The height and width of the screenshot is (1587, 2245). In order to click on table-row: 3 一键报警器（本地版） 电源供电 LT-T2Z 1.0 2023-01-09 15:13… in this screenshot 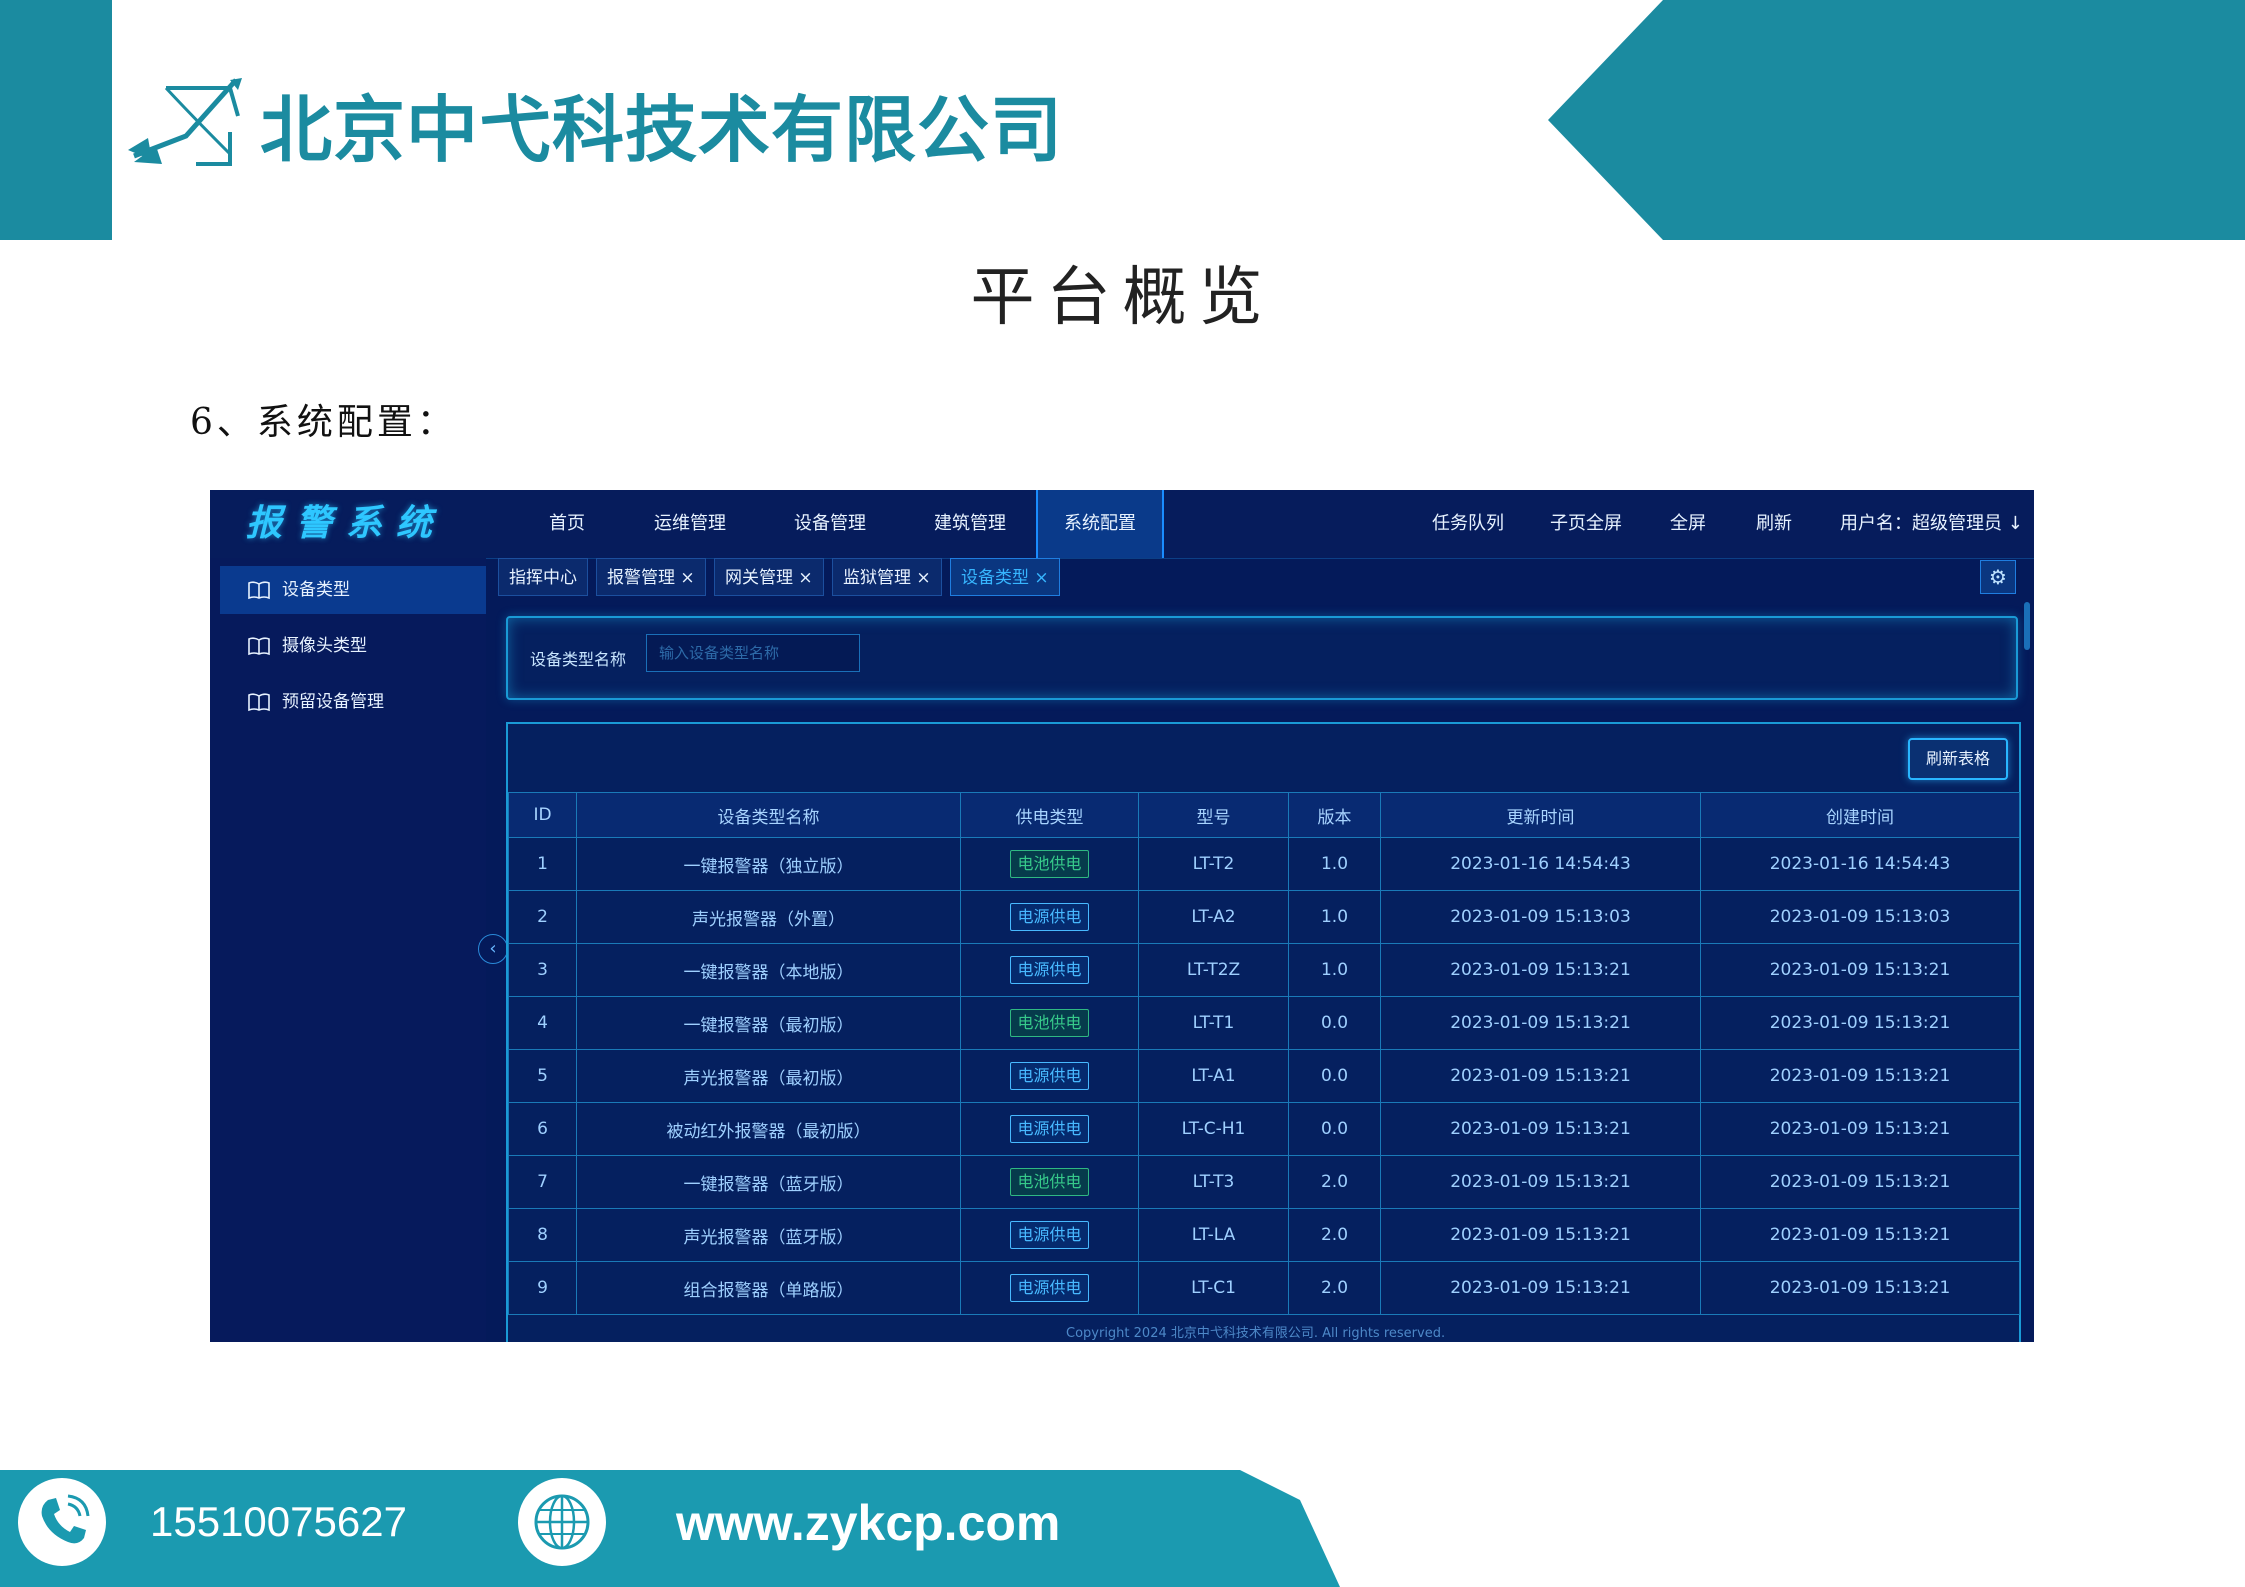, I will do `click(1264, 970)`.